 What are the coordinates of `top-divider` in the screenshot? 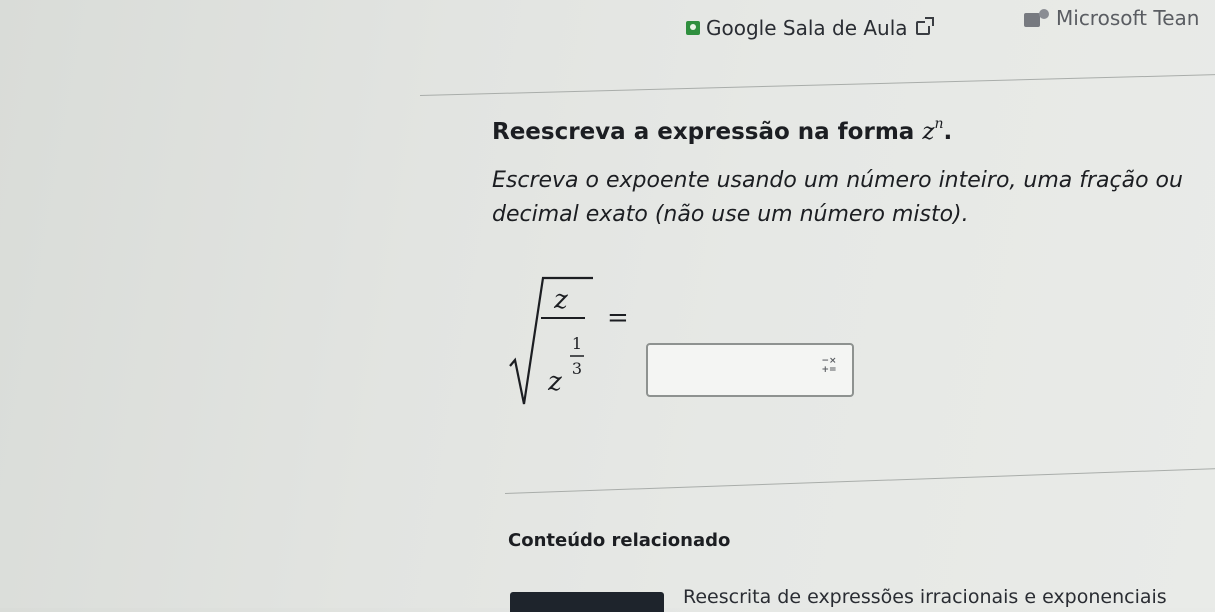 It's located at (817, 85).